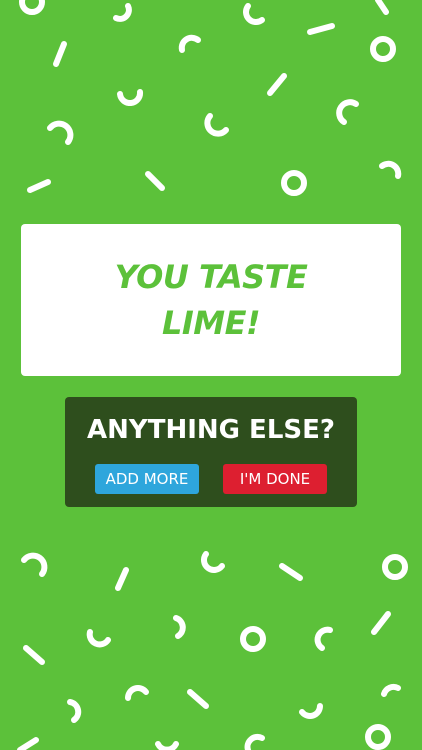 This screenshot has height=750, width=422. Describe the element at coordinates (275, 479) in the screenshot. I see `done-button: I'M DONE` at that location.